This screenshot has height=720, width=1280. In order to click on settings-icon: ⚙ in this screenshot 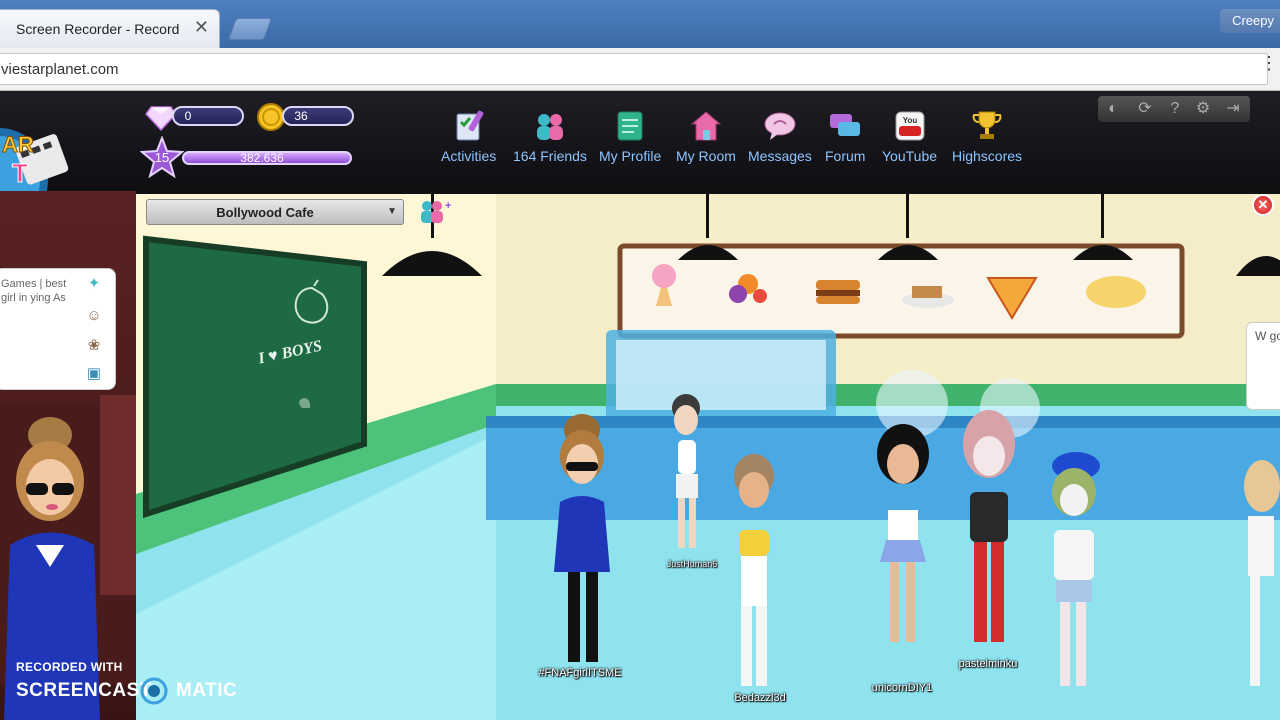, I will do `click(1203, 109)`.